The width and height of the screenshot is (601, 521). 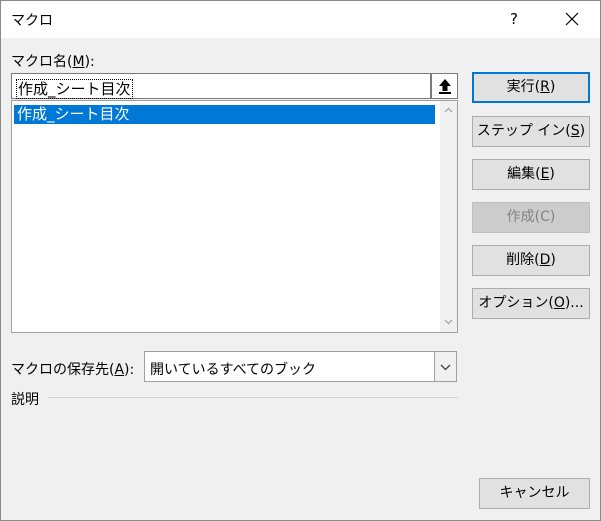 What do you see at coordinates (233, 370) in the screenshot?
I see `location-value: 開いているすべてのブック` at bounding box center [233, 370].